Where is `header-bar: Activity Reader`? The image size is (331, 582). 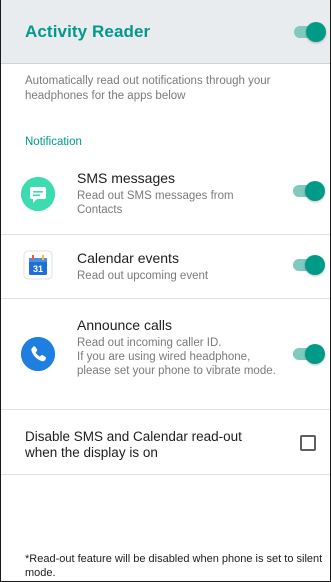
header-bar: Activity Reader is located at coordinates (165, 32).